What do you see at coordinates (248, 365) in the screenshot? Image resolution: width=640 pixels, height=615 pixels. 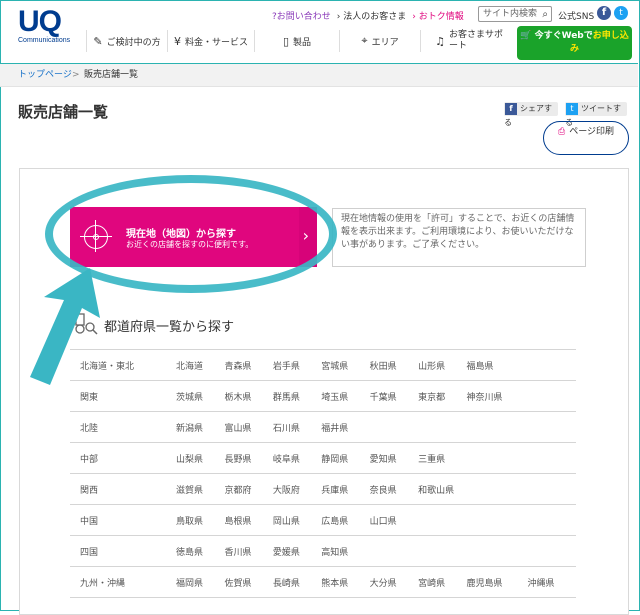 I see `prefecture-link: 青森県` at bounding box center [248, 365].